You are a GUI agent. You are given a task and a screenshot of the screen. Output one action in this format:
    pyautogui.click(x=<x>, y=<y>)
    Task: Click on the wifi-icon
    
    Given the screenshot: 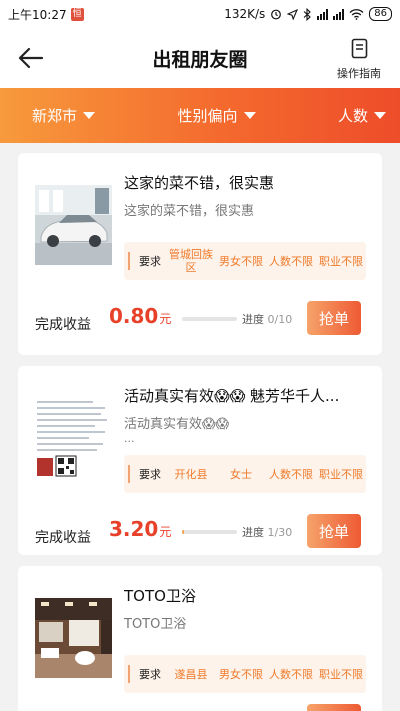 What is the action you would take?
    pyautogui.click(x=356, y=14)
    